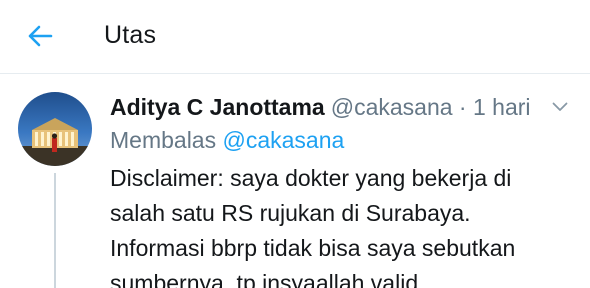  What do you see at coordinates (55, 230) in the screenshot?
I see `thread-line` at bounding box center [55, 230].